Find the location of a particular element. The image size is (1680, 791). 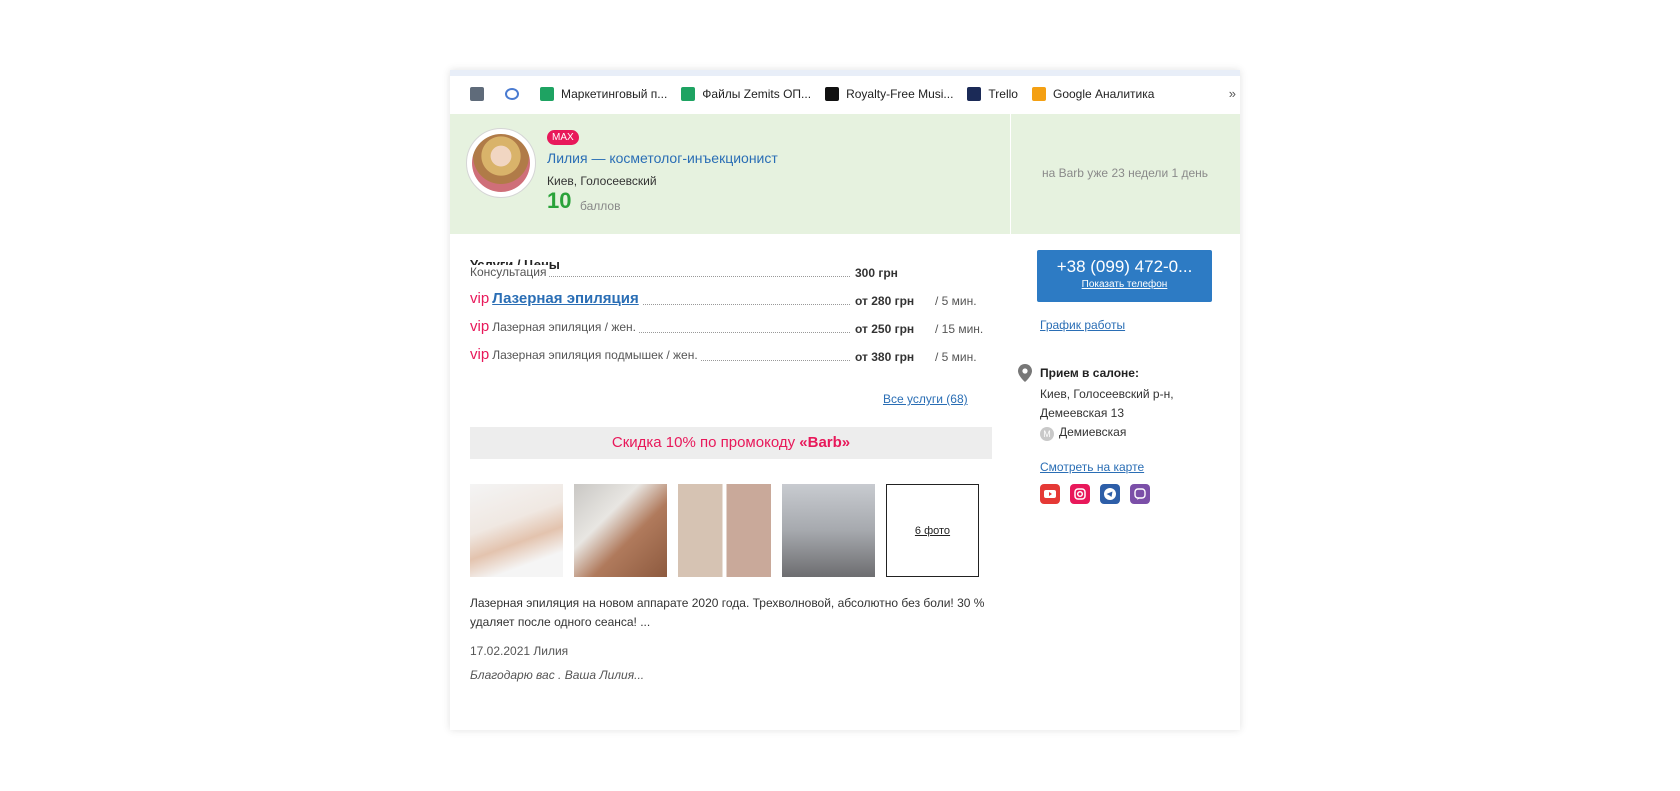

promo-banner: Скидка 10% по промокоду «Barb» is located at coordinates (731, 443).